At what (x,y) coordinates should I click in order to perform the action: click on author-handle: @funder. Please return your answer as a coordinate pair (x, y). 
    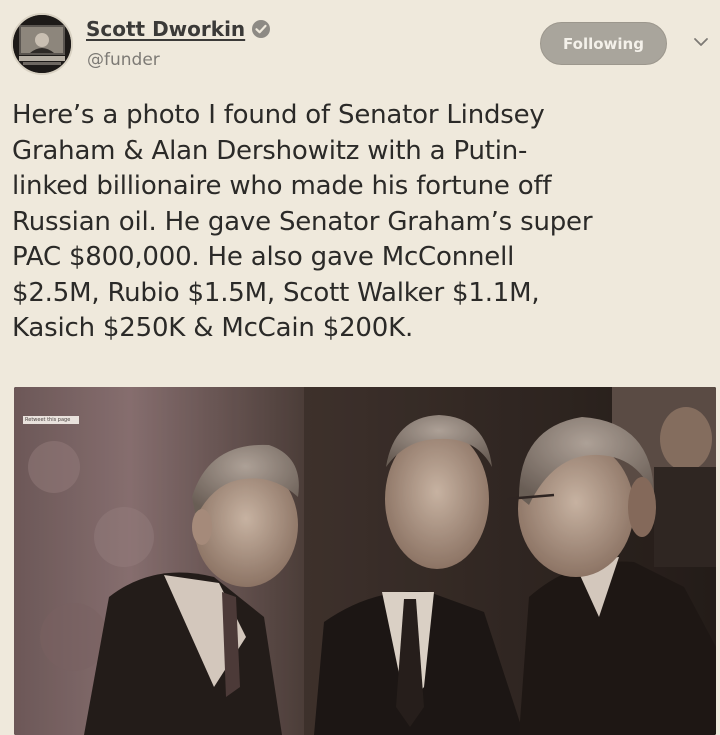
    Looking at the image, I should click on (123, 60).